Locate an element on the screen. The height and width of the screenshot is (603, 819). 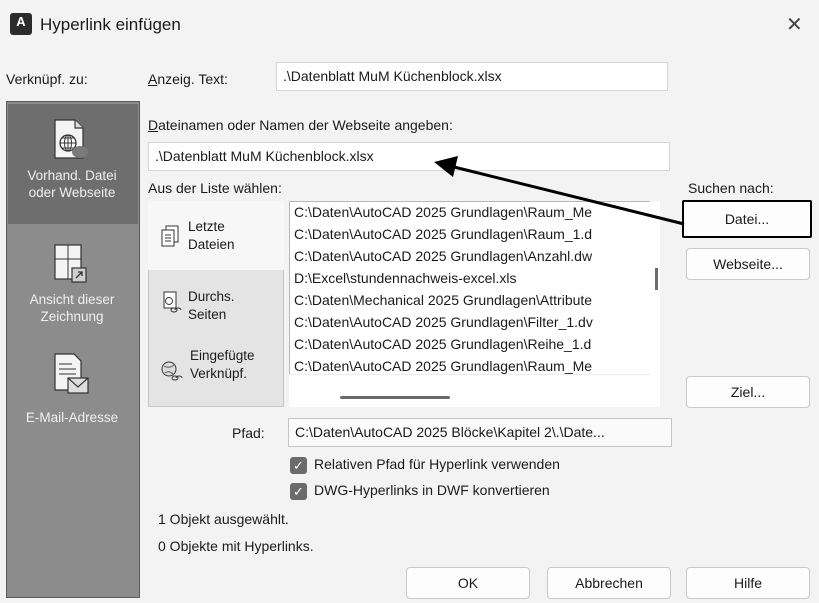
list-item: D:\Excel\stundennachweis-excel.xls is located at coordinates (405, 278).